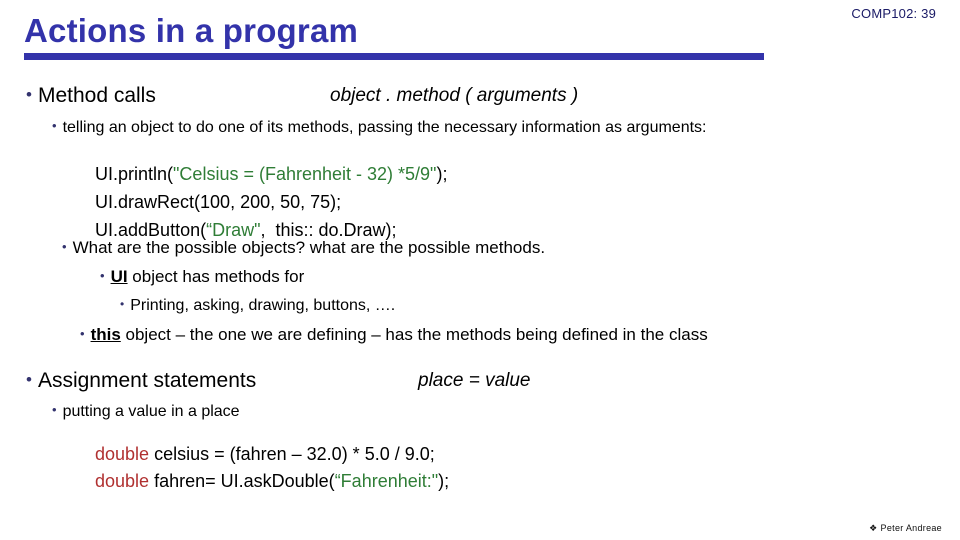  Describe the element at coordinates (474, 380) in the screenshot. I see `assignment-syntax: place = value` at that location.